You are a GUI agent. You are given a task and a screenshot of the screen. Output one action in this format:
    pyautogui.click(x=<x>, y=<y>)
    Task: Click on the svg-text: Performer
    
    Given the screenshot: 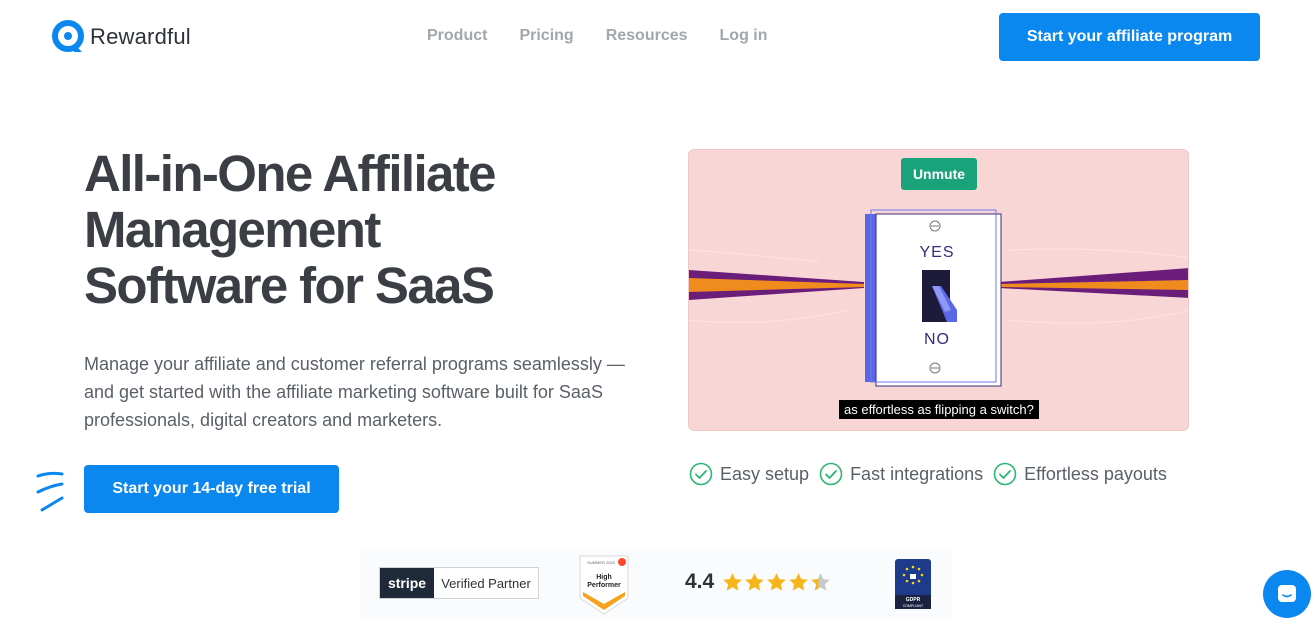 What is the action you would take?
    pyautogui.click(x=604, y=585)
    